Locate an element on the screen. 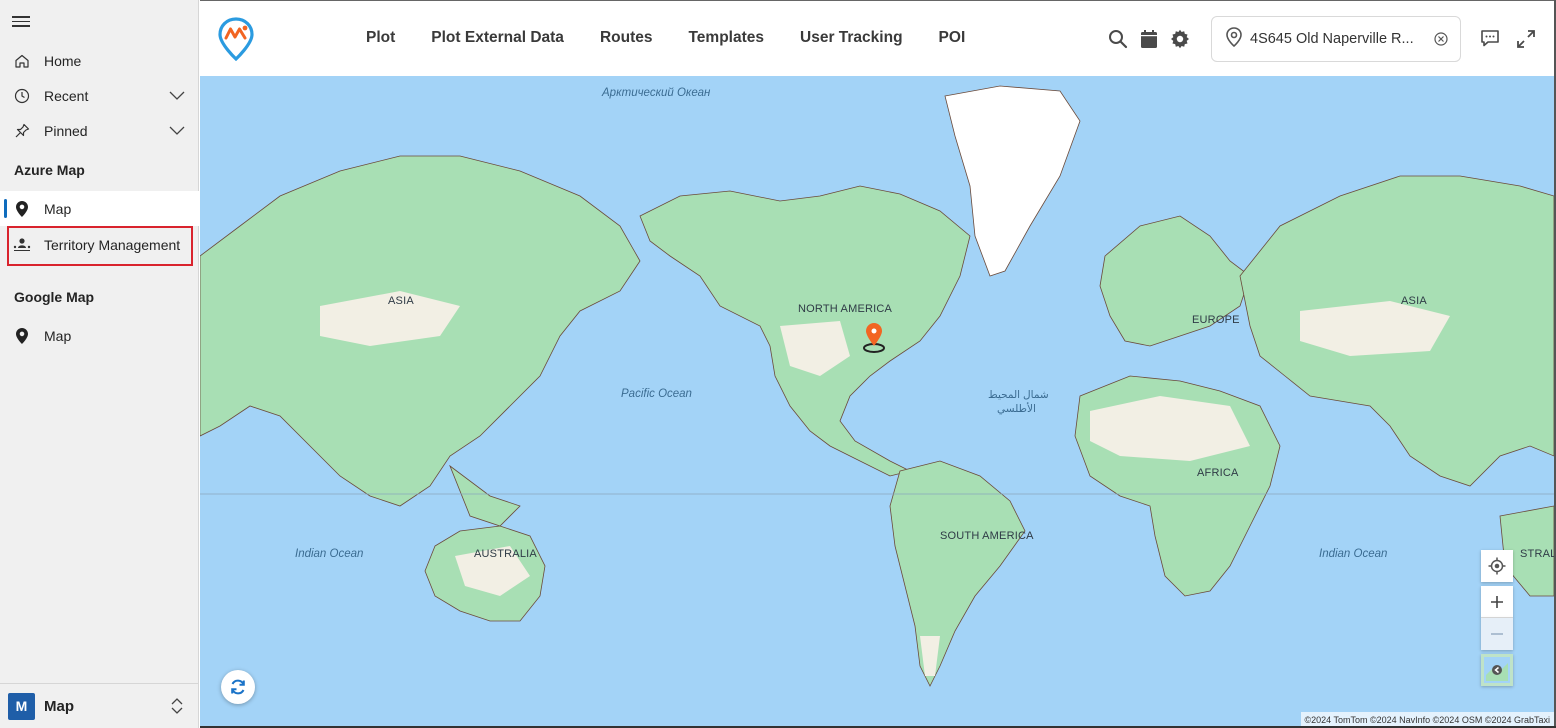 The image size is (1556, 728). address-search-box is located at coordinates (1336, 39).